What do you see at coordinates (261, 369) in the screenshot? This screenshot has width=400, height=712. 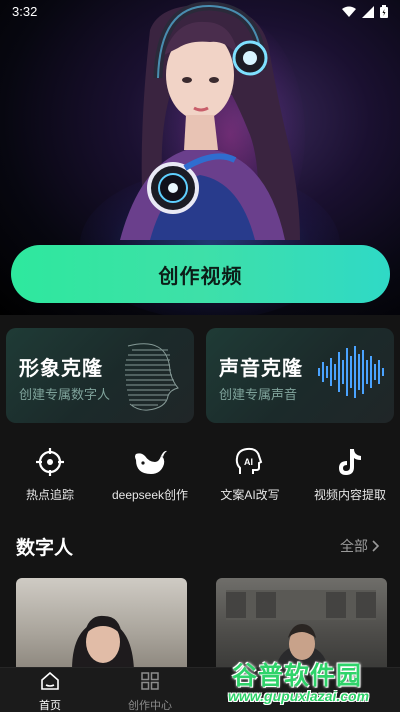 I see `card-title: 声音克隆` at bounding box center [261, 369].